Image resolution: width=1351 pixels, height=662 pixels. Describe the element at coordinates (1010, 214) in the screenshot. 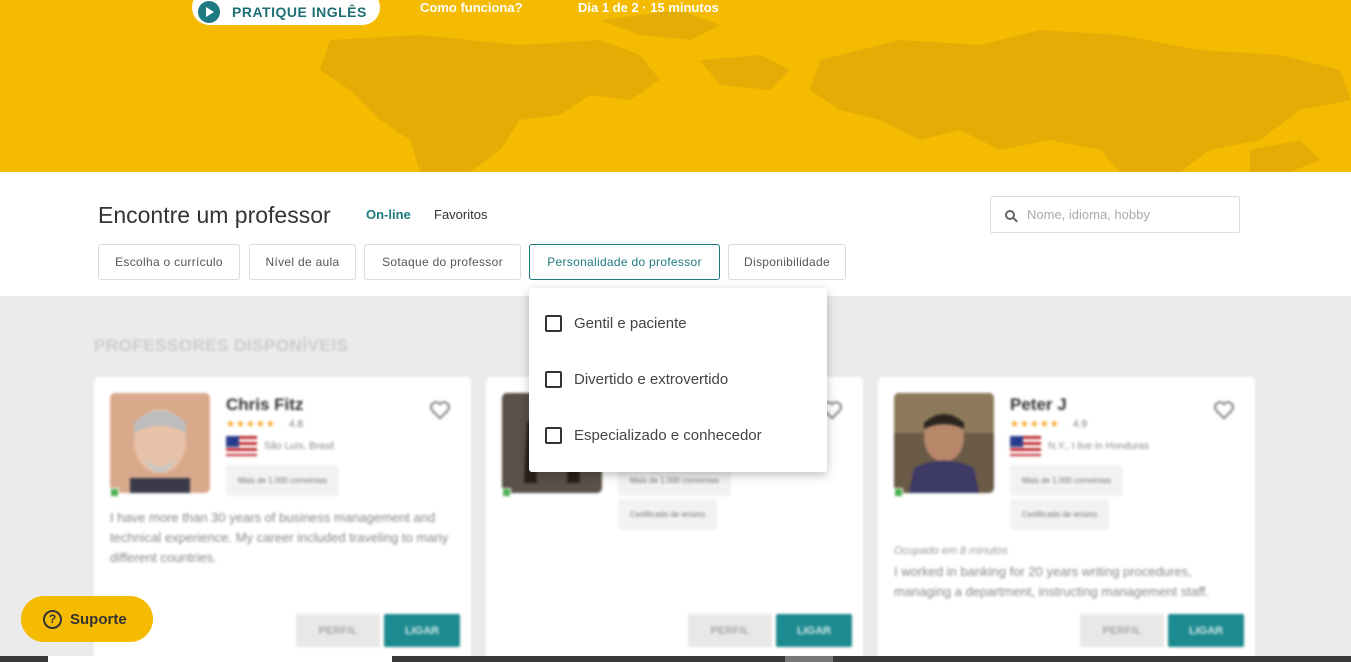

I see `search-icon` at that location.